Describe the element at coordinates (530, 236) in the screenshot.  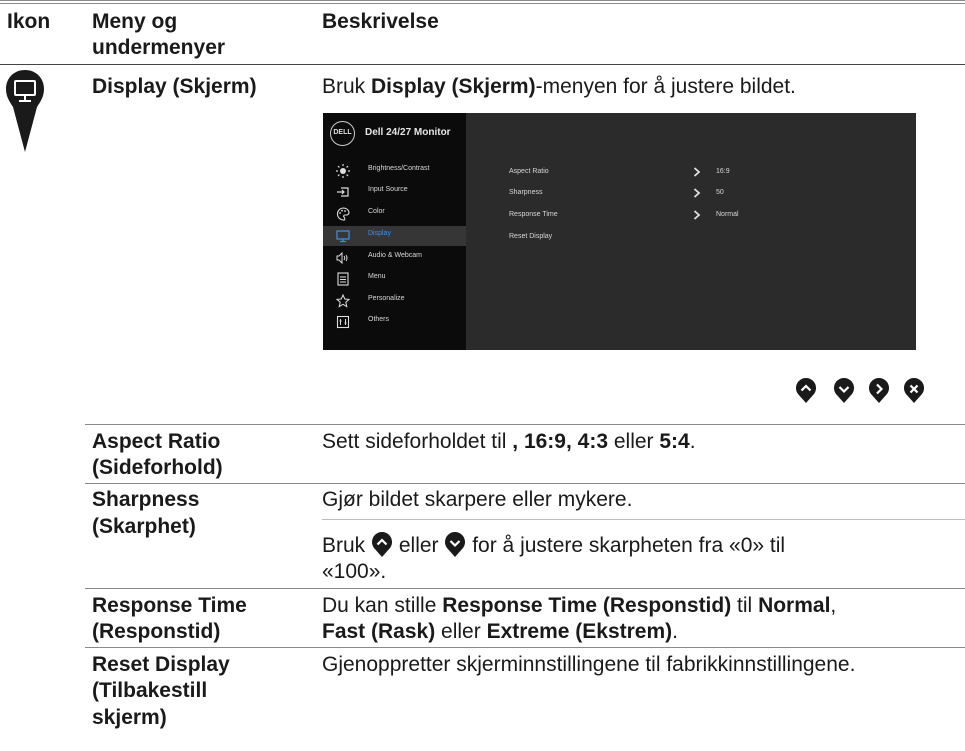
I see `osd-setting-reset-display: Reset Display` at that location.